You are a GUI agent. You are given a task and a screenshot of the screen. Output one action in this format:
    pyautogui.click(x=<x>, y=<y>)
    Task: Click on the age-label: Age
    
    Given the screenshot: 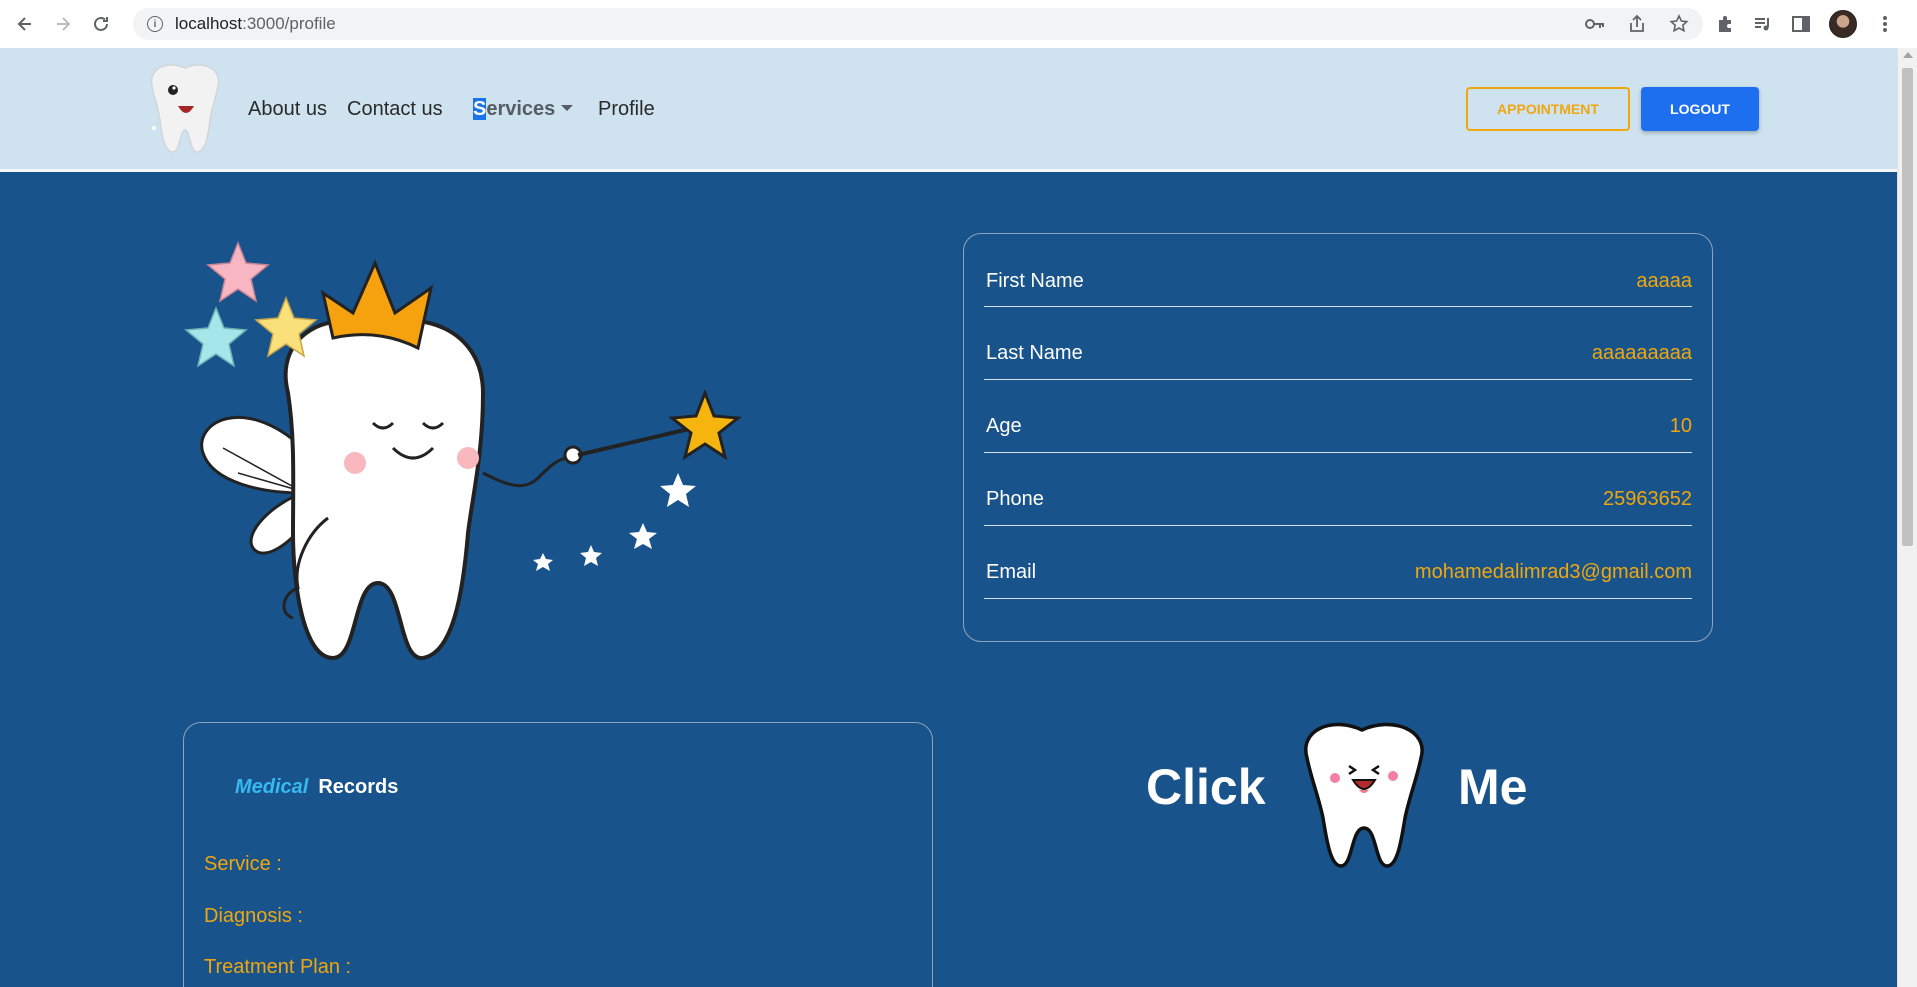 What is the action you would take?
    pyautogui.click(x=1004, y=426)
    